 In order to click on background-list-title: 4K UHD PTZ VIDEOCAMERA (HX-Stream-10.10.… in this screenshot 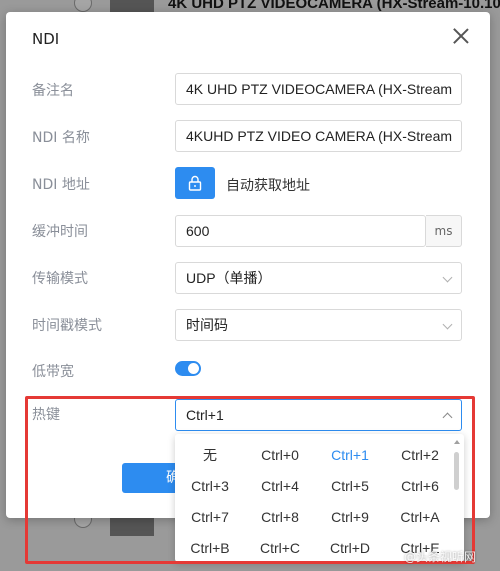, I will do `click(334, 6)`.